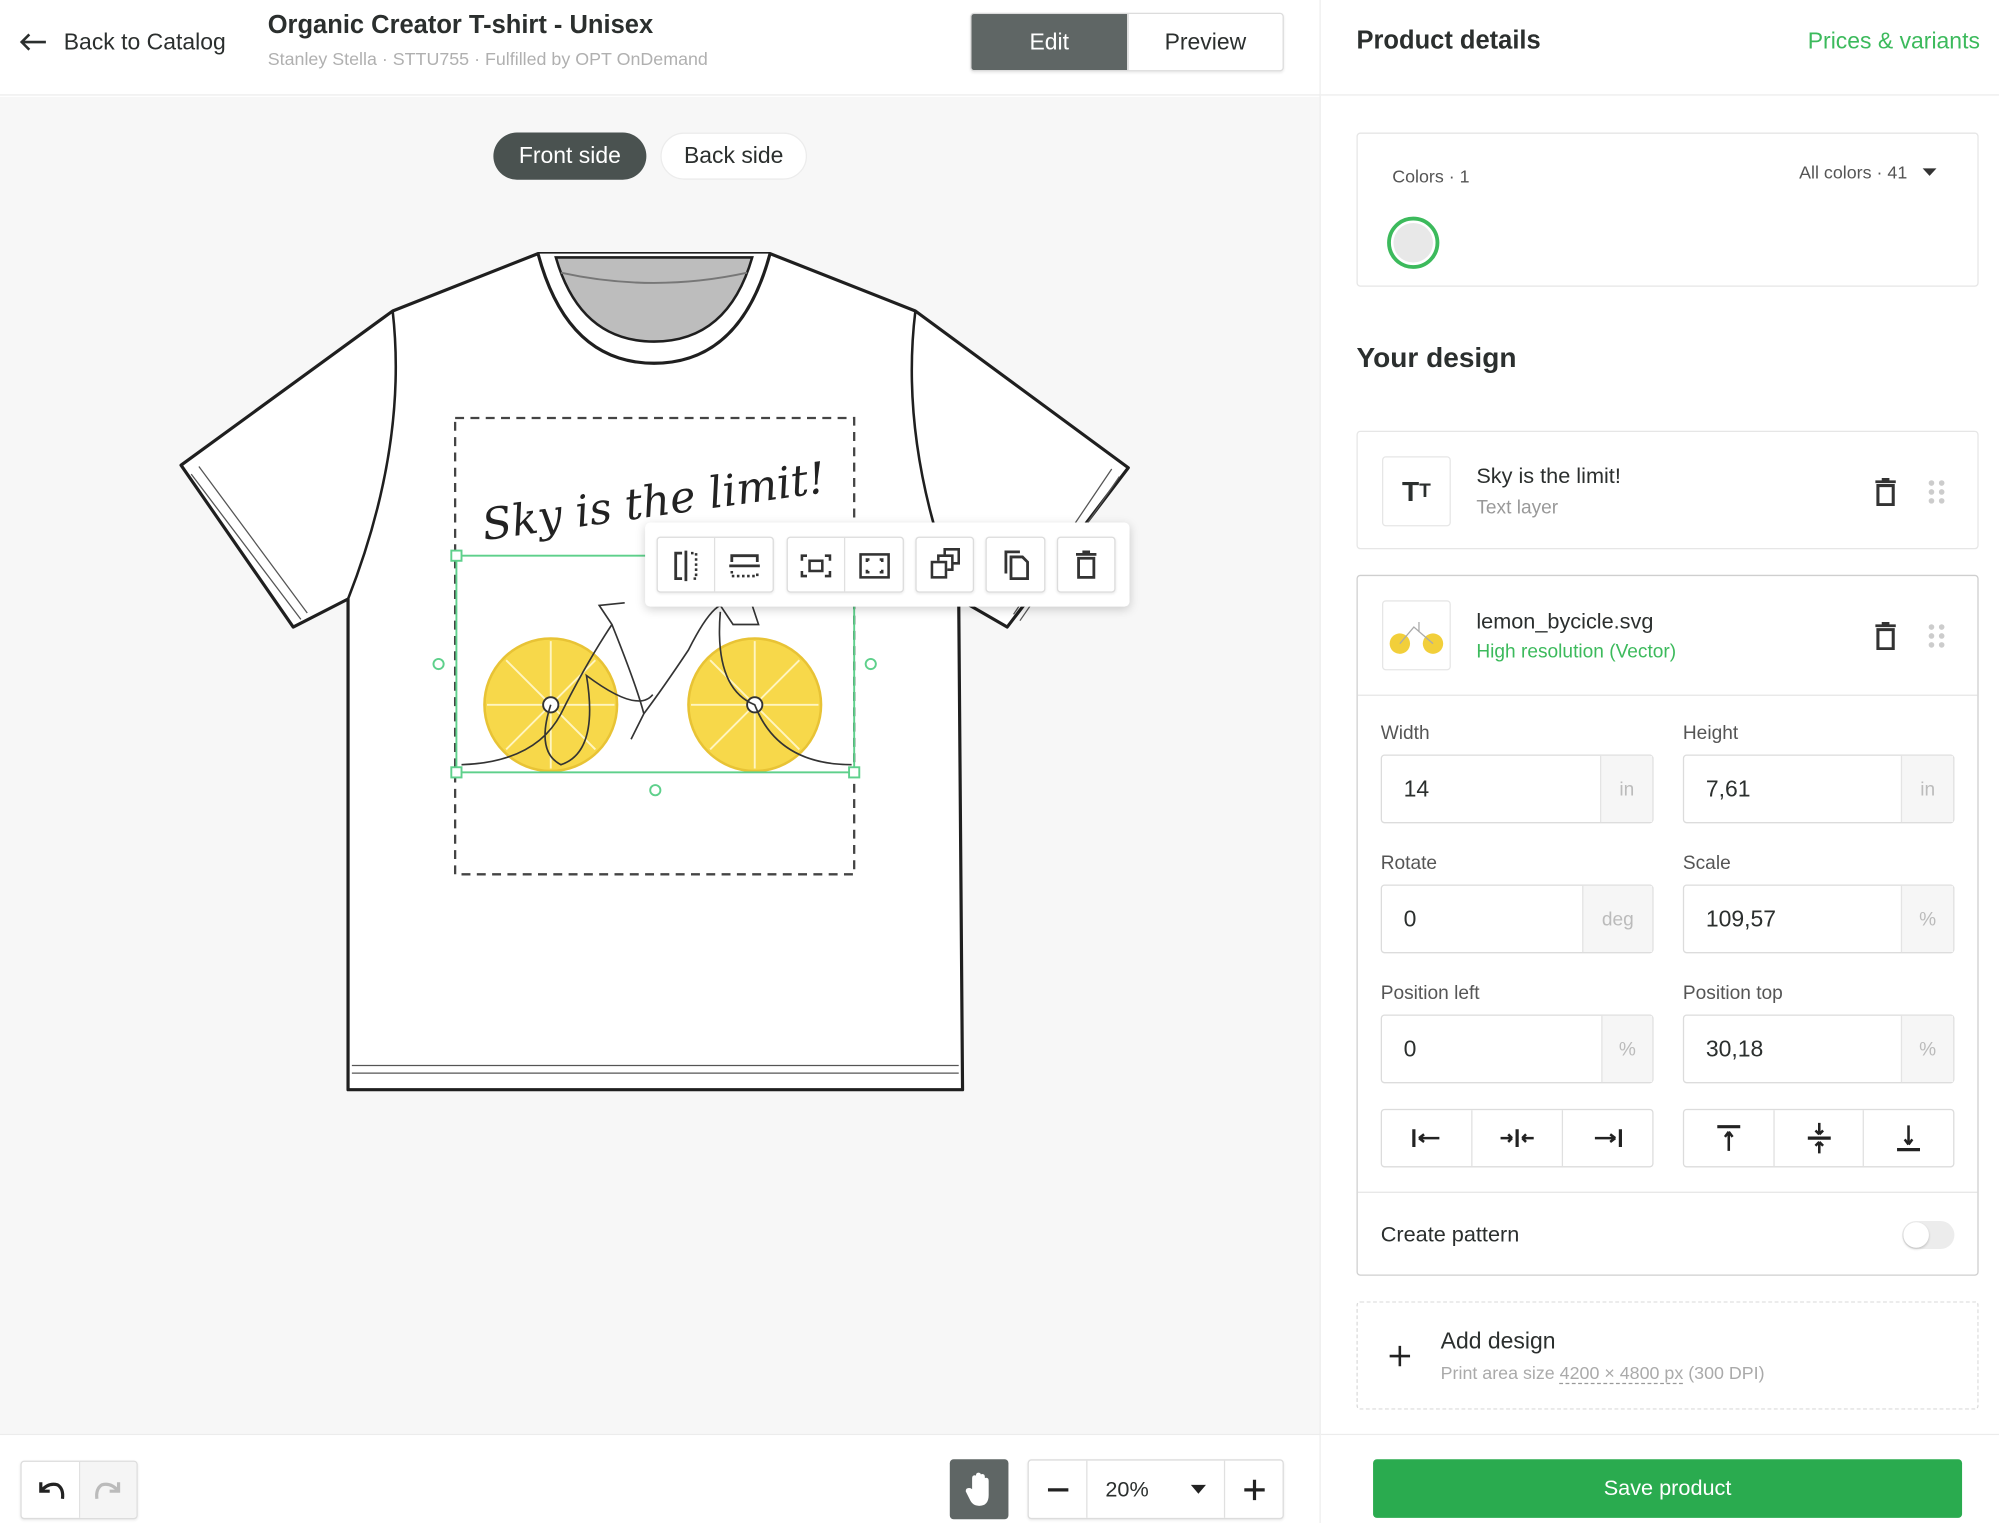 The image size is (1999, 1523). I want to click on add-design-label: Add design, so click(1498, 1341).